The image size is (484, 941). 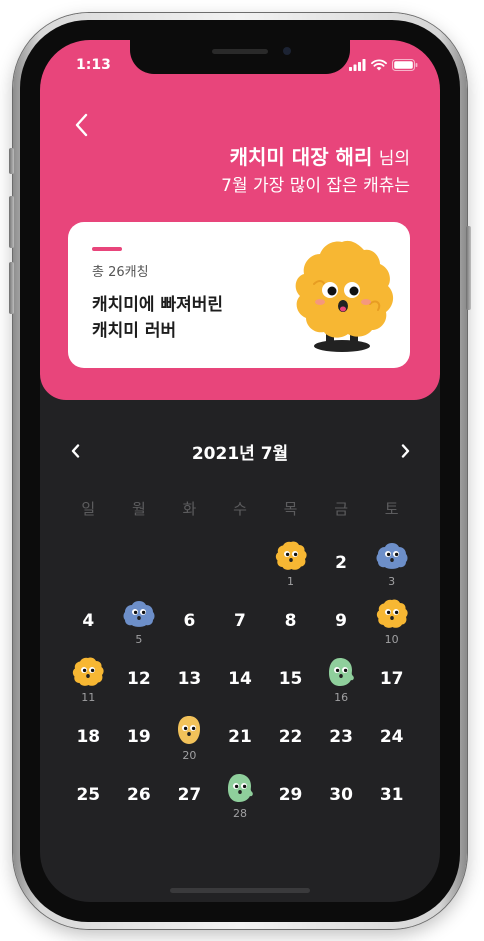 What do you see at coordinates (341, 509) in the screenshot?
I see `weekday-label: 금` at bounding box center [341, 509].